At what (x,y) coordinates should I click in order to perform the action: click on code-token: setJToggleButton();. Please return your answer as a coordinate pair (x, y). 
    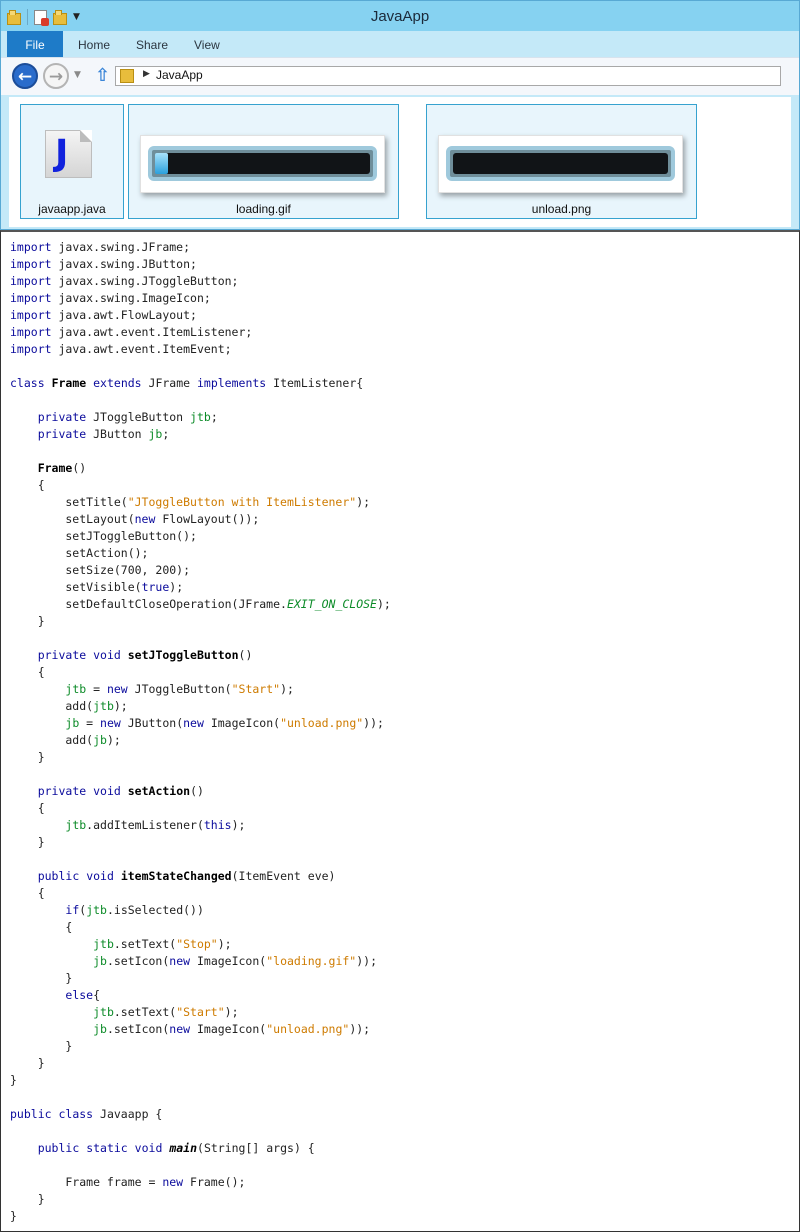
    Looking at the image, I should click on (103, 536).